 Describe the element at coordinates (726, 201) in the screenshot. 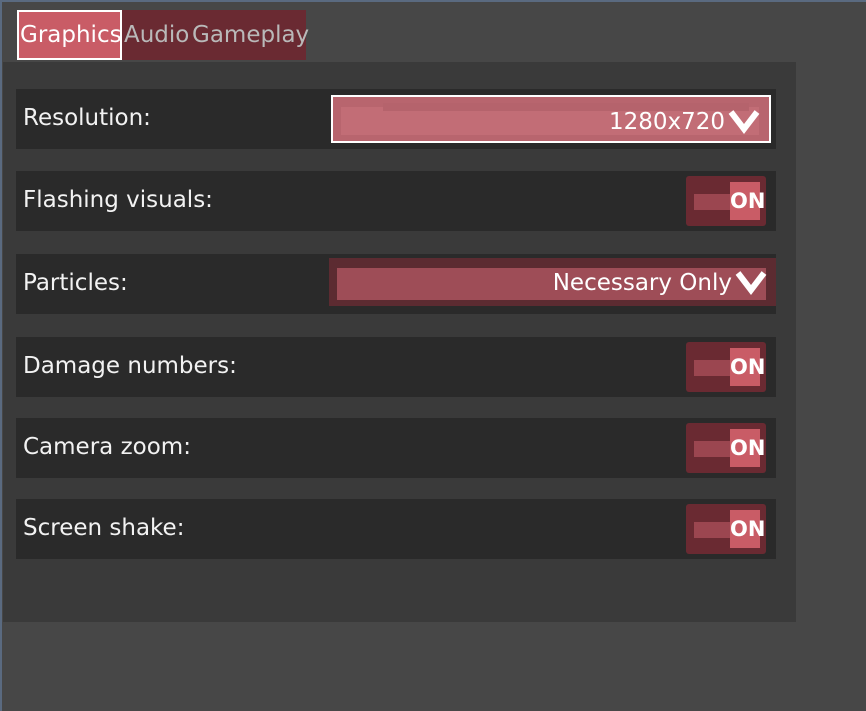

I see `flashing-visuals-toggle: ON` at that location.